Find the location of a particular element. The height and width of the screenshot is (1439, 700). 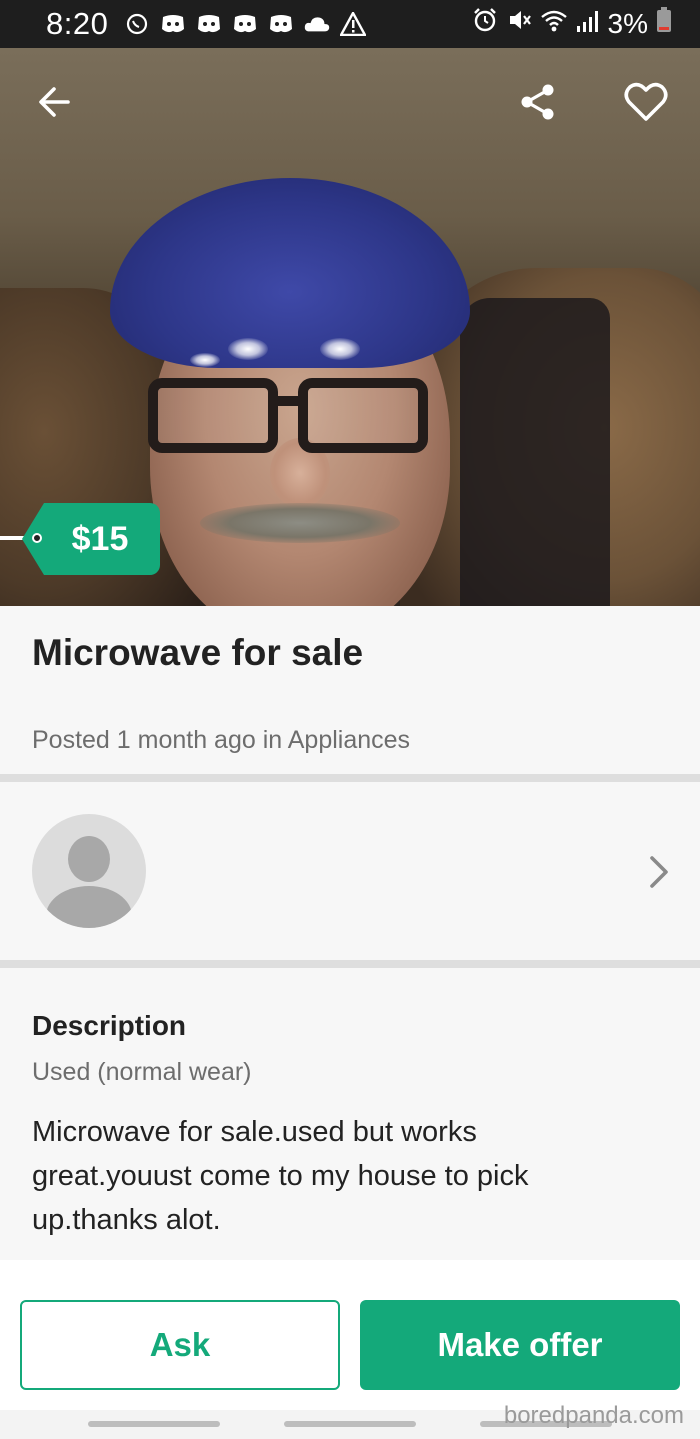

share-icon is located at coordinates (537, 102).